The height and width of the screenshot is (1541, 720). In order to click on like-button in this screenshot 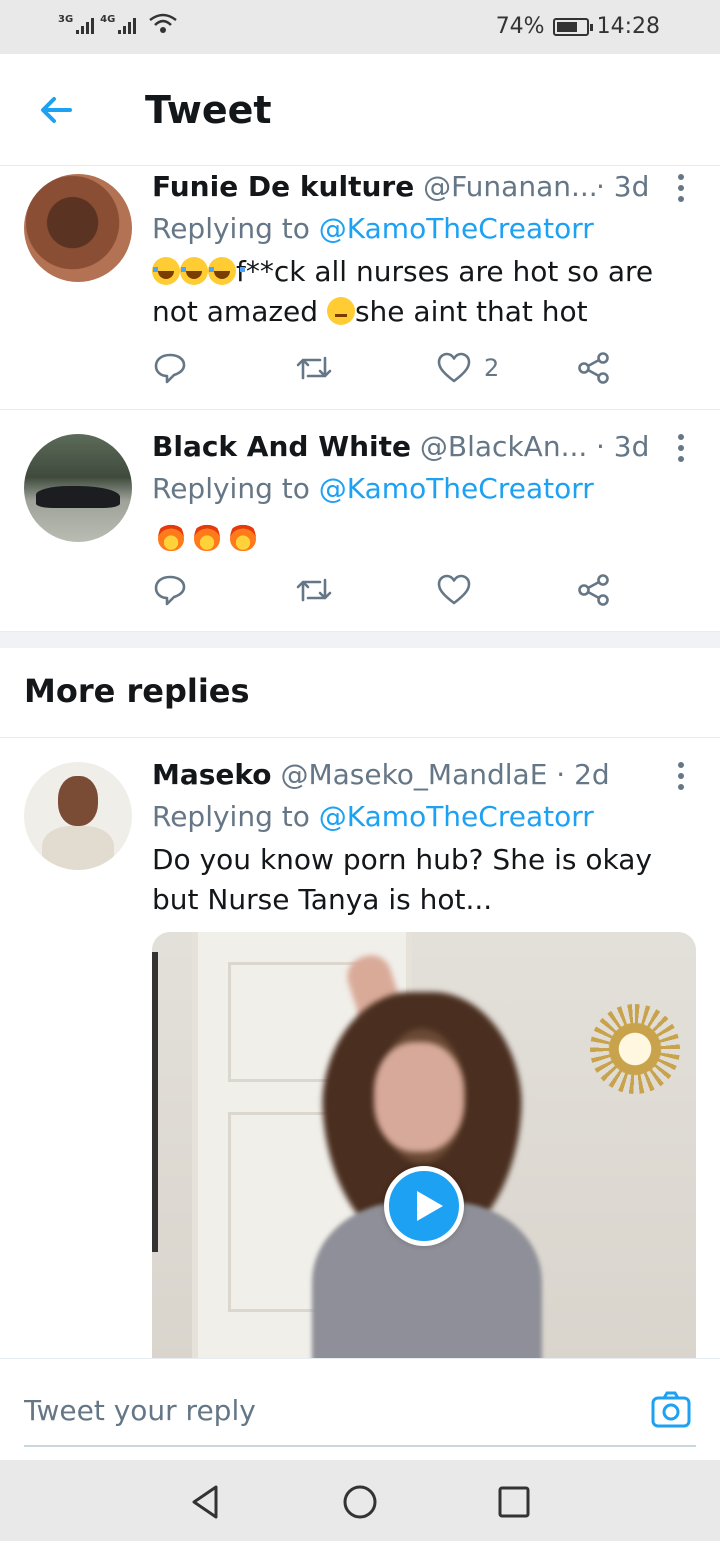, I will do `click(460, 590)`.